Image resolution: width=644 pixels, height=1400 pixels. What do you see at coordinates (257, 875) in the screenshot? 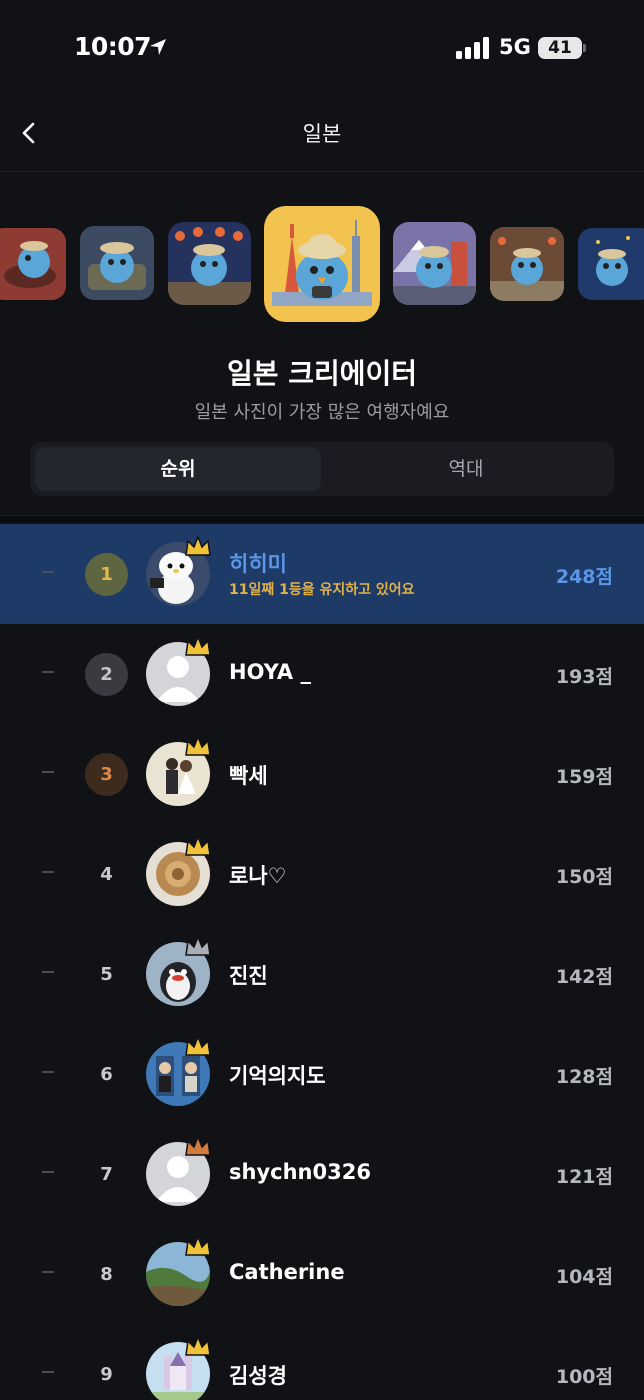
I see `user-name: 로나♡` at bounding box center [257, 875].